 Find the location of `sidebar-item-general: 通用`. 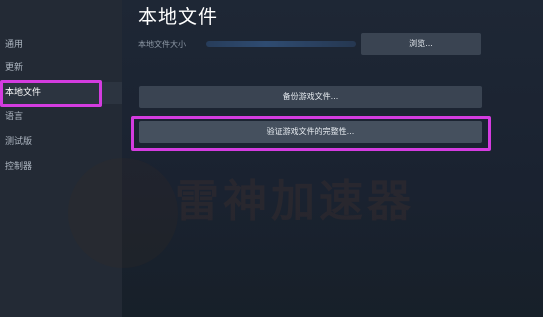

sidebar-item-general: 通用 is located at coordinates (61, 45).